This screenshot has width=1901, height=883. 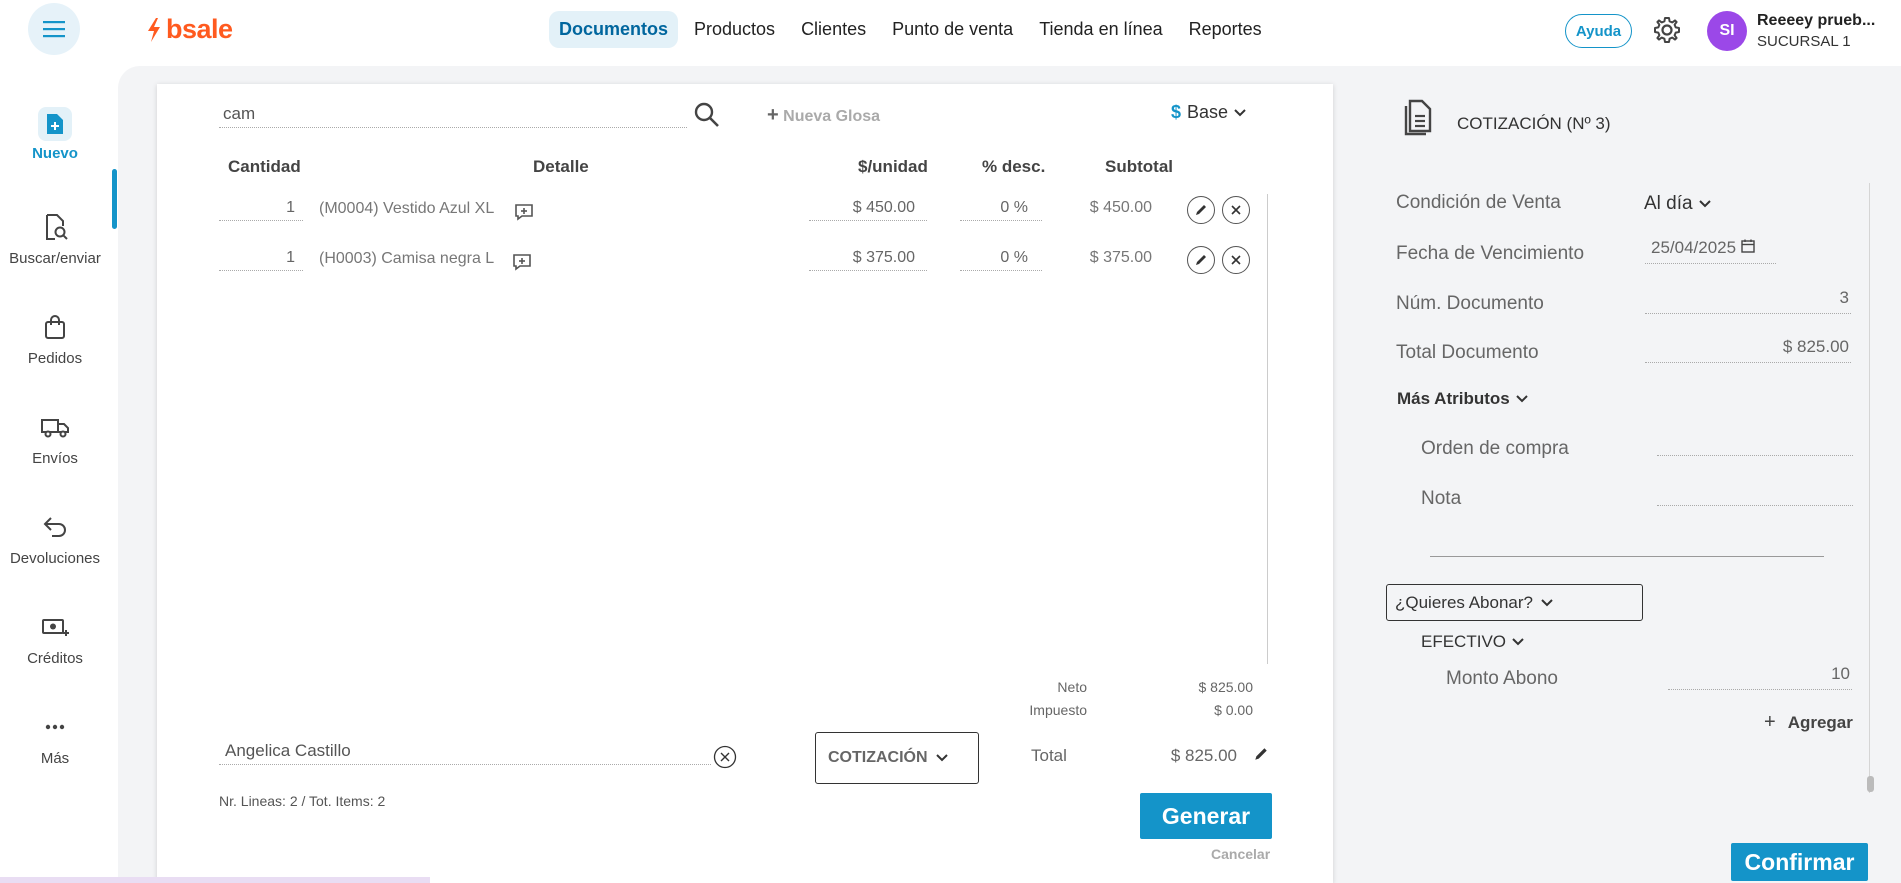 What do you see at coordinates (833, 29) in the screenshot?
I see `nav-clientes: Clientes` at bounding box center [833, 29].